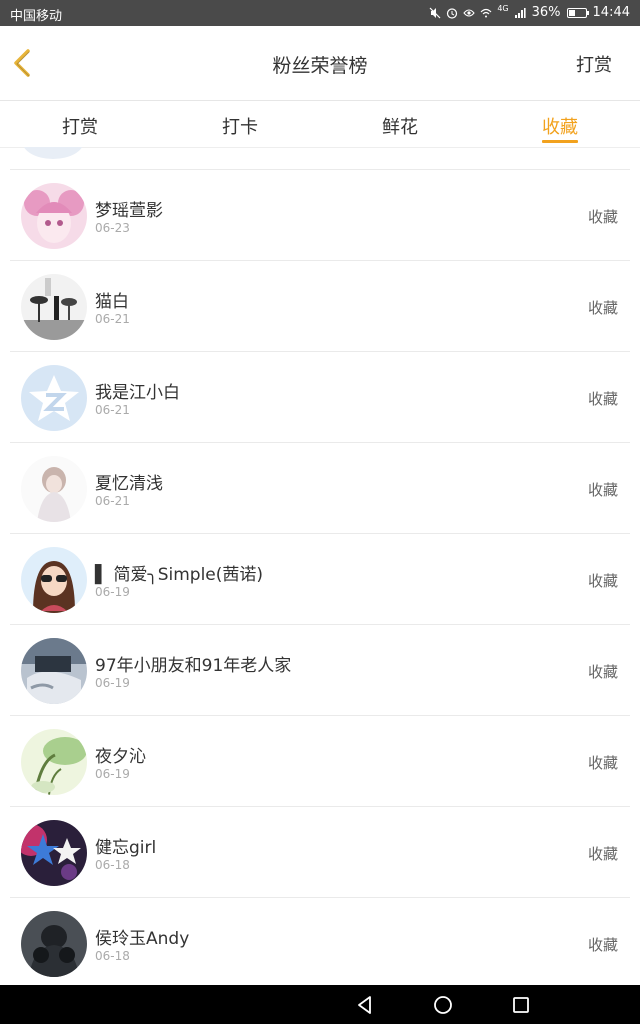 The height and width of the screenshot is (1024, 640). Describe the element at coordinates (126, 848) in the screenshot. I see `fan-name: 健忘girl` at that location.